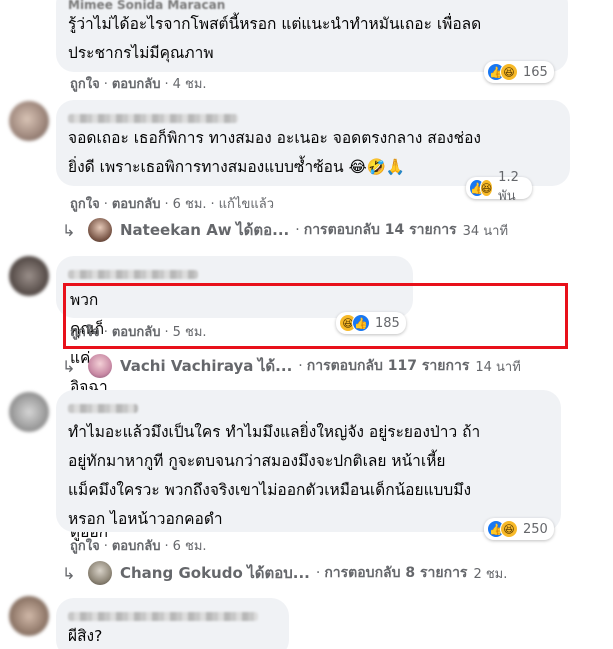 This screenshot has height=649, width=613. I want to click on reaction-summary: 👍 😆 165, so click(519, 72).